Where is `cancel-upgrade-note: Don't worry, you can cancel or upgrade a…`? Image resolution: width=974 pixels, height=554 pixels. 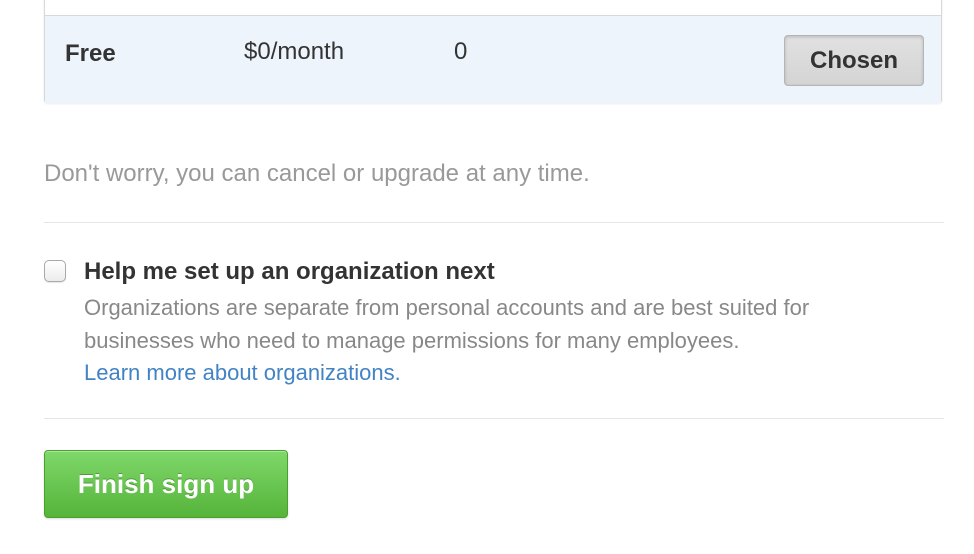 cancel-upgrade-note: Don't worry, you can cancel or upgrade a… is located at coordinates (317, 173).